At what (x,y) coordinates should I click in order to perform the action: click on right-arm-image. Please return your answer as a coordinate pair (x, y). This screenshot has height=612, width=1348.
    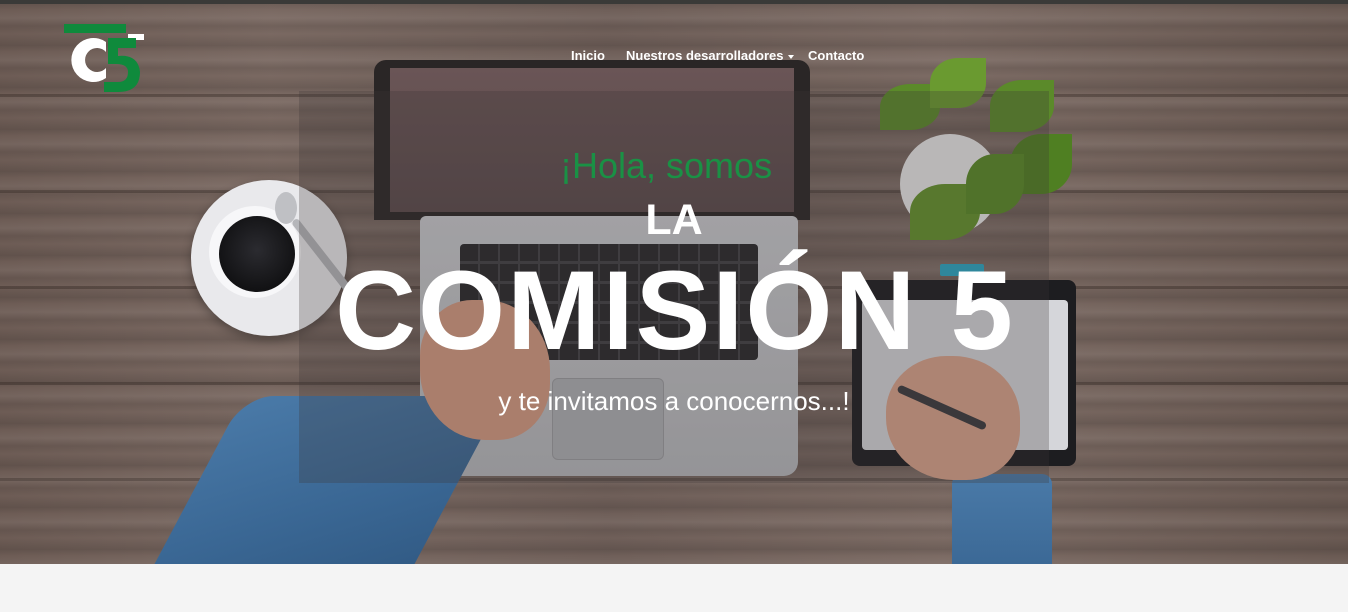
    Looking at the image, I should click on (1002, 519).